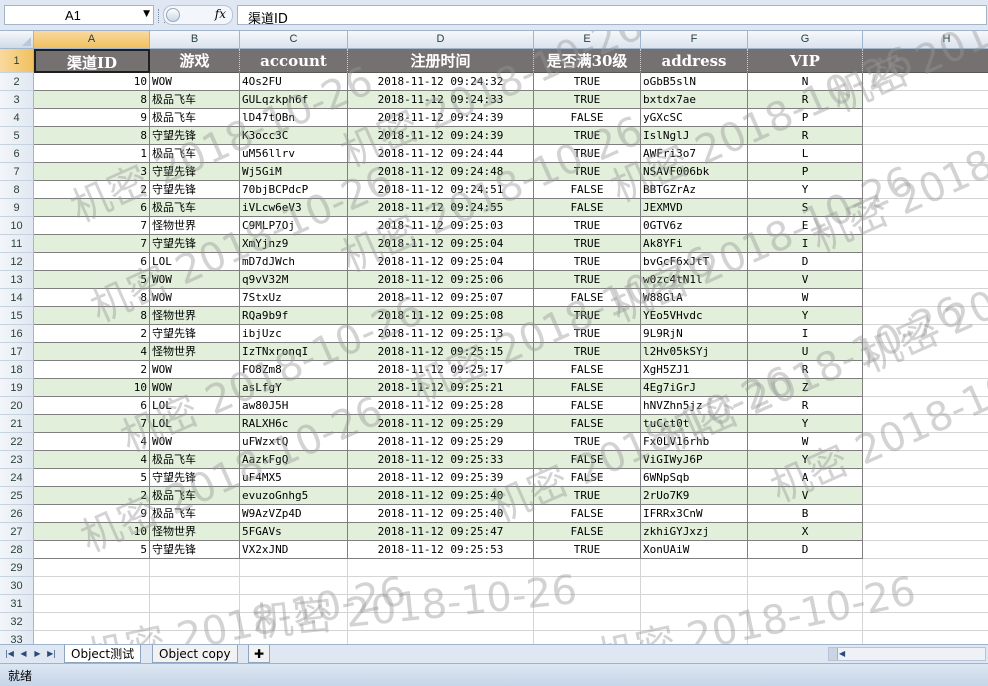 The image size is (988, 686). I want to click on cell: V, so click(805, 496).